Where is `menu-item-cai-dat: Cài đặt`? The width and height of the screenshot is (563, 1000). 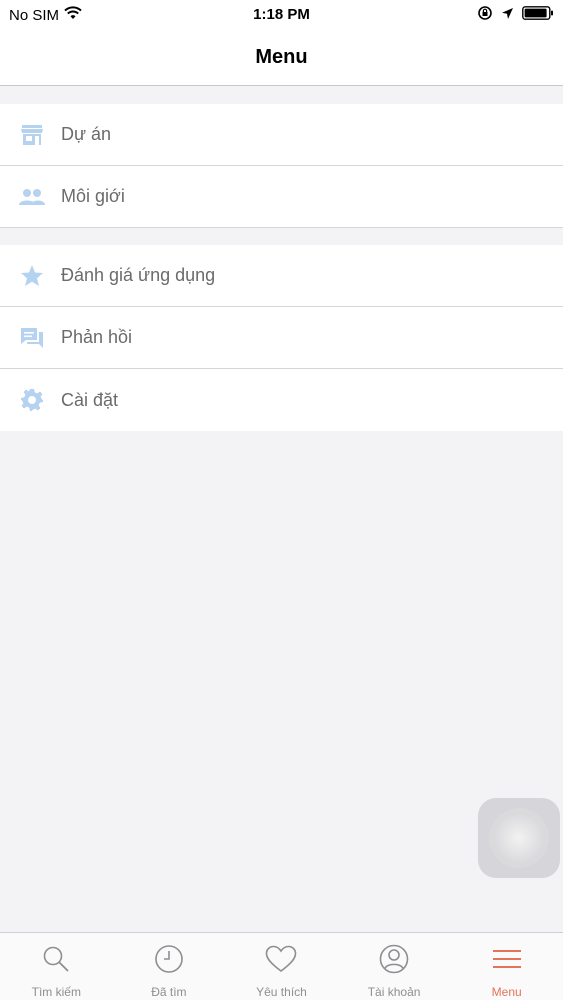
menu-item-cai-dat: Cài đặt is located at coordinates (281, 400).